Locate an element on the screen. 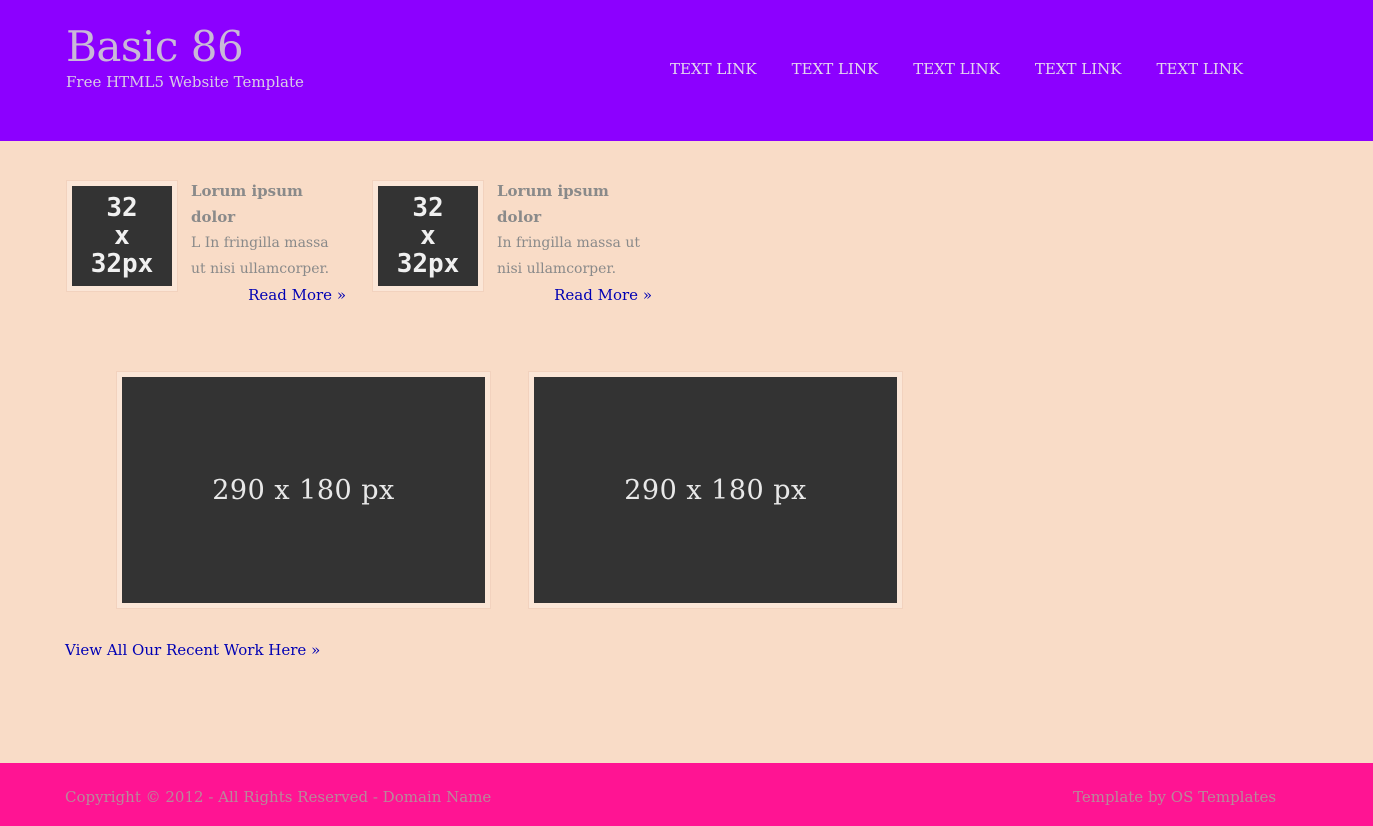  footer-credit: Template by OS Templates is located at coordinates (1174, 797).